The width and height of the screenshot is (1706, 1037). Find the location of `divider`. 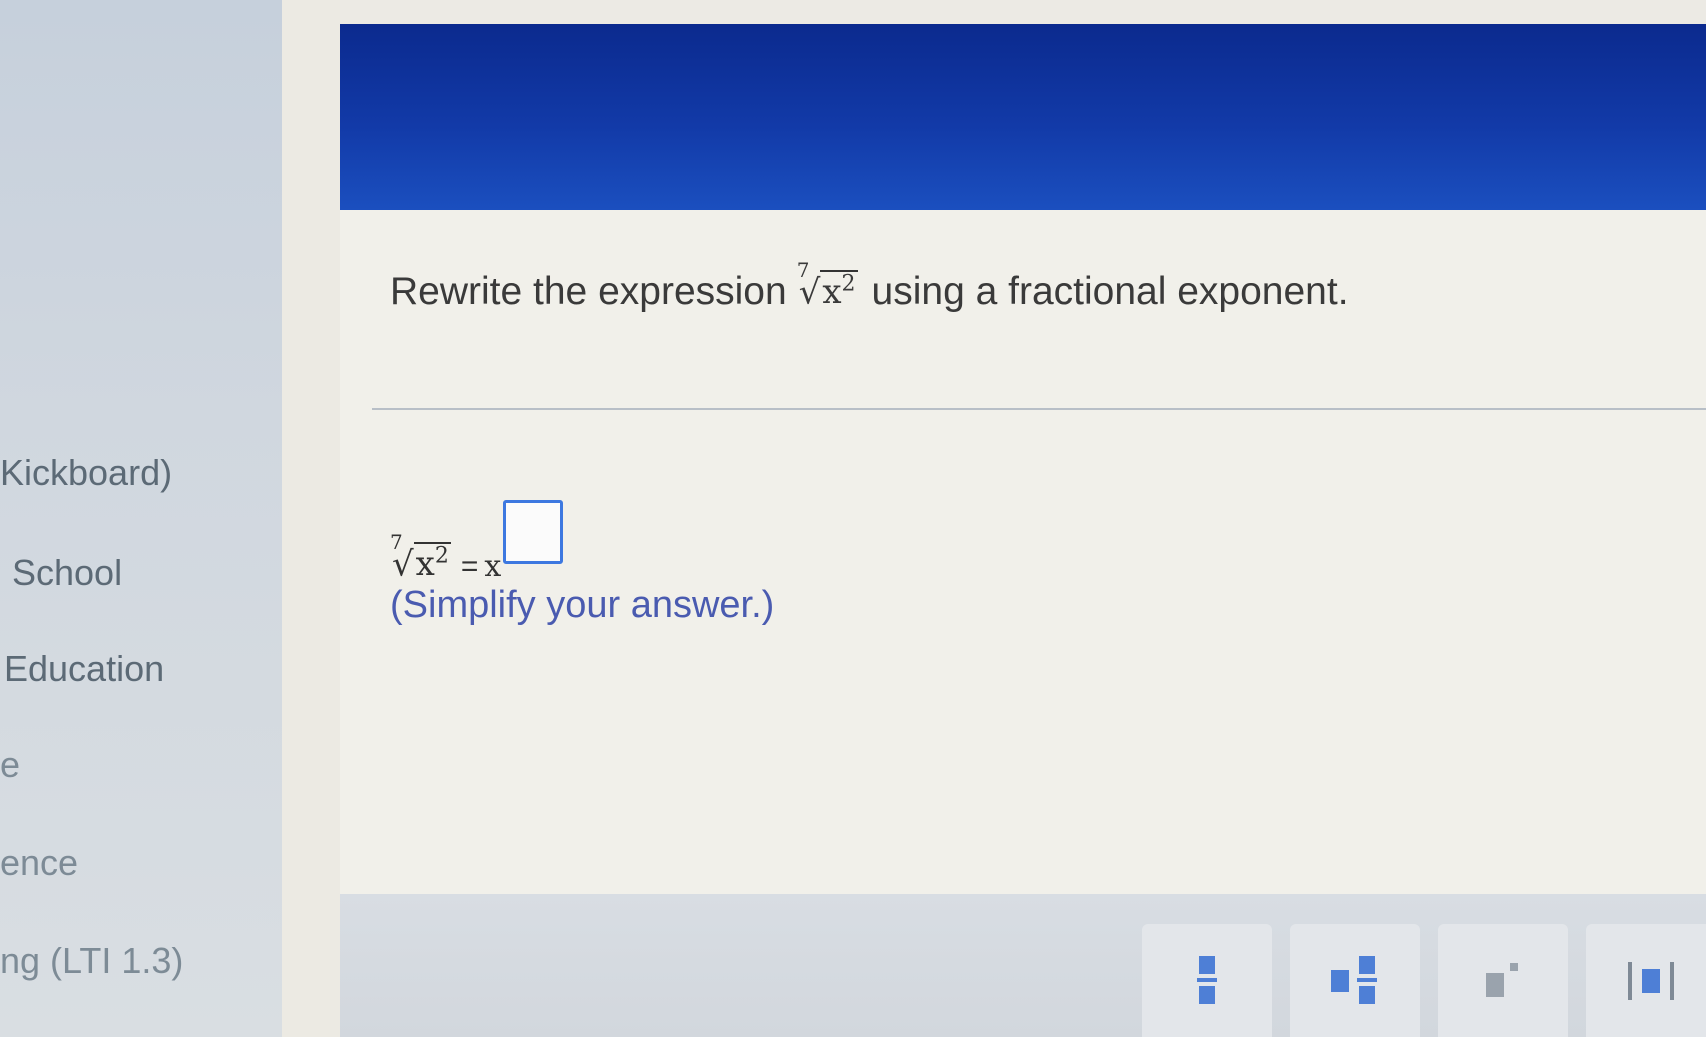

divider is located at coordinates (1039, 409).